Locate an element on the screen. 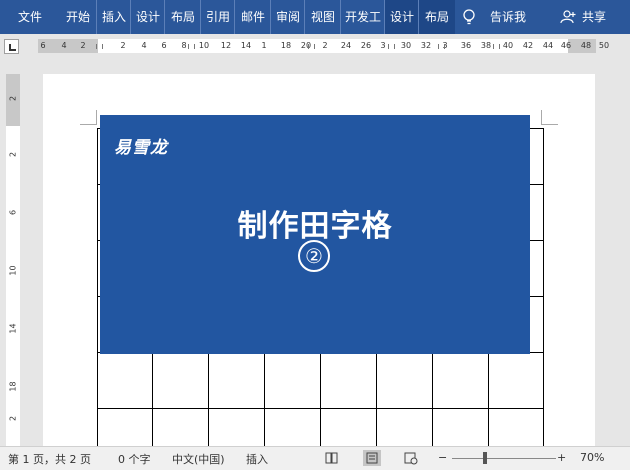 The width and height of the screenshot is (630, 470). person-icon is located at coordinates (568, 17).